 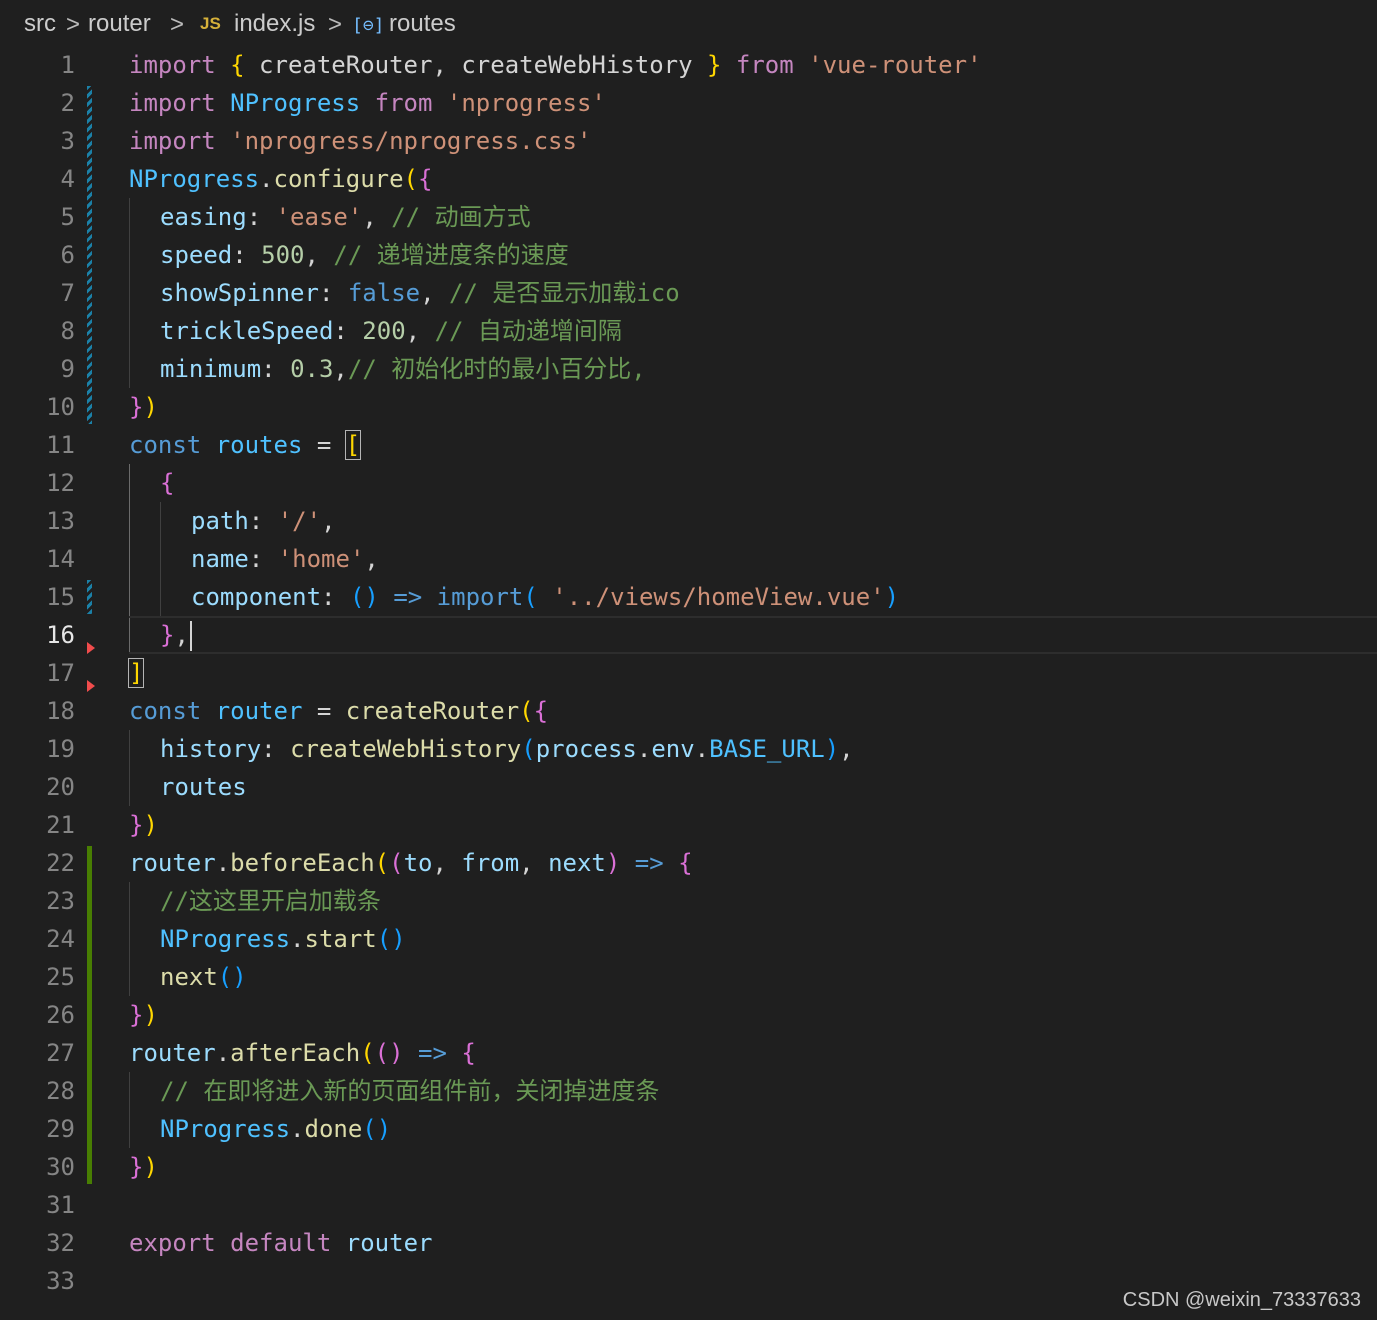 What do you see at coordinates (60, 1129) in the screenshot?
I see `line-number: 29` at bounding box center [60, 1129].